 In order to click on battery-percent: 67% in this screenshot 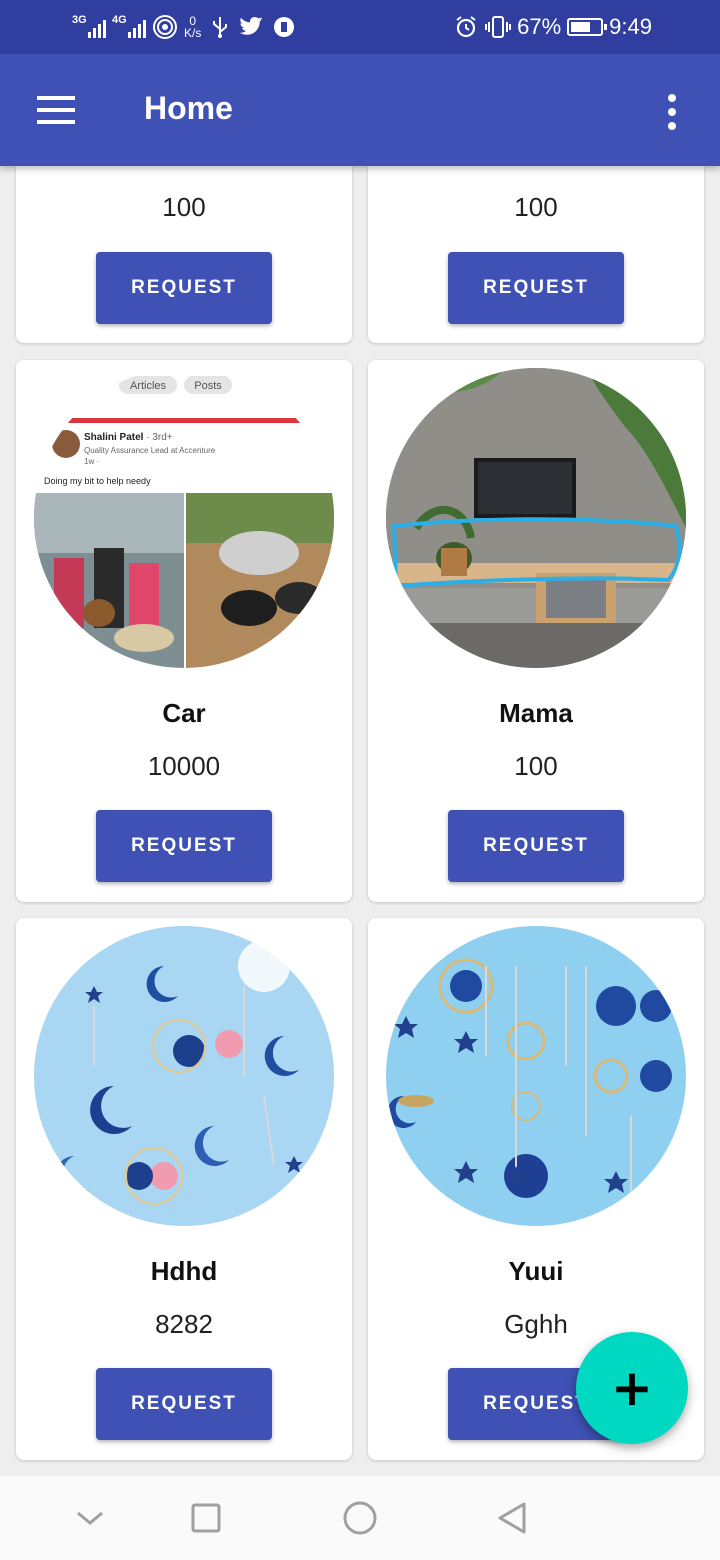, I will do `click(539, 26)`.